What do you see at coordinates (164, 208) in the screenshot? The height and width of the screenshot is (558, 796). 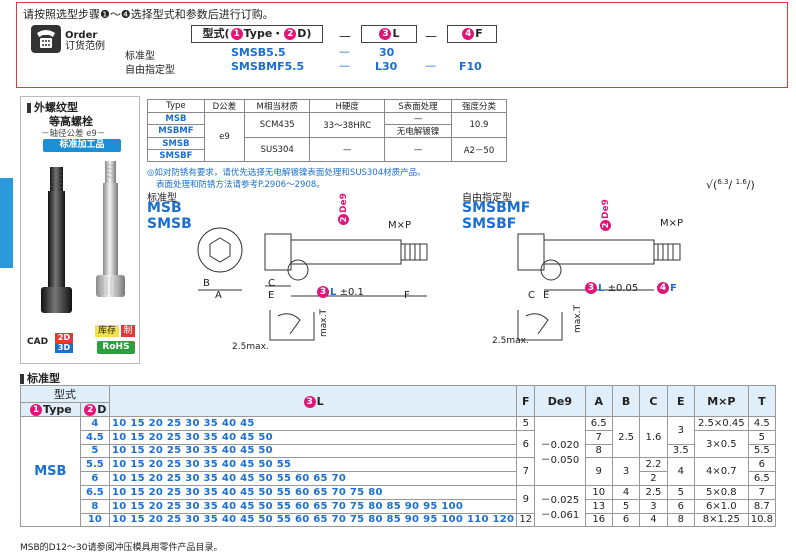 I see `drawing-std-type1: MSB` at bounding box center [164, 208].